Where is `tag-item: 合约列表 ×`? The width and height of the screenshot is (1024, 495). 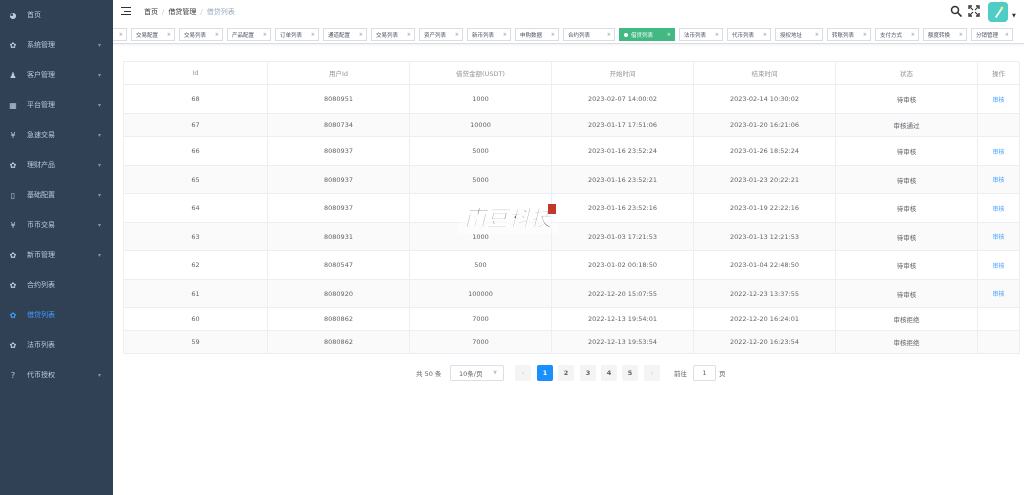 tag-item: 合约列表 × is located at coordinates (589, 34).